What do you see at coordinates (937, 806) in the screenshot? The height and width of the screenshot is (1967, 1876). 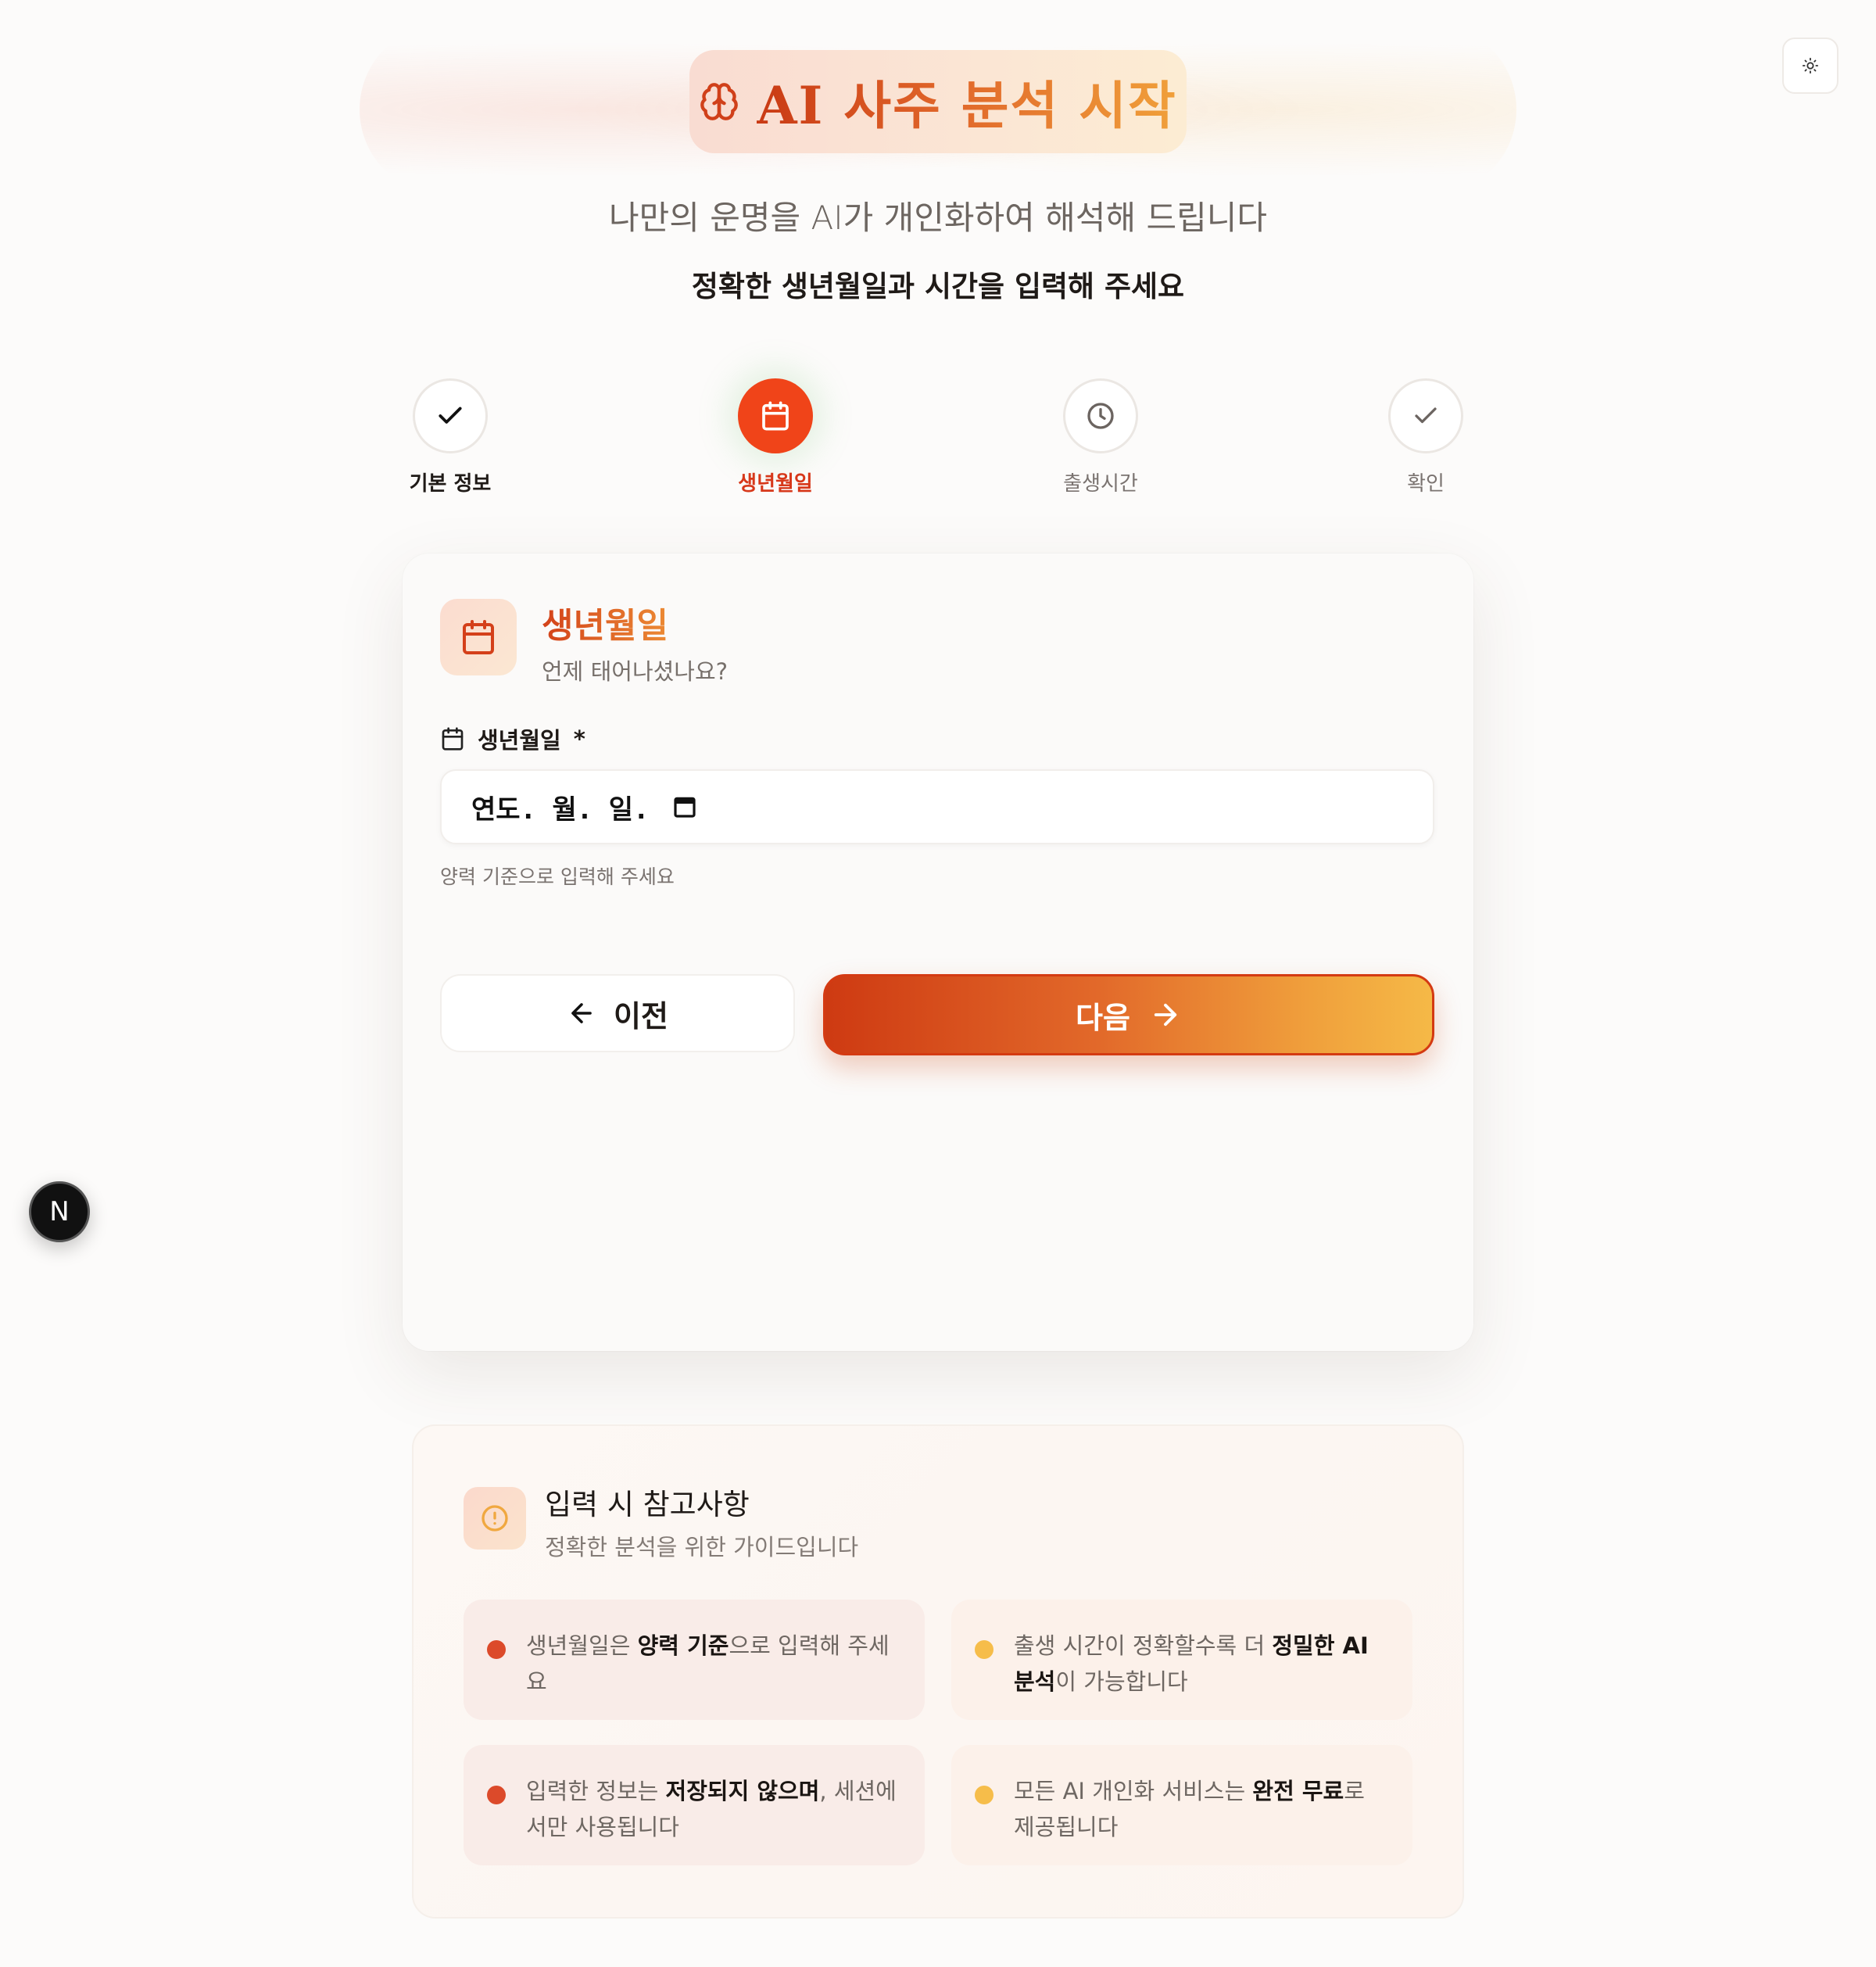 I see `birthdate-input: 연도. 월. 일.` at bounding box center [937, 806].